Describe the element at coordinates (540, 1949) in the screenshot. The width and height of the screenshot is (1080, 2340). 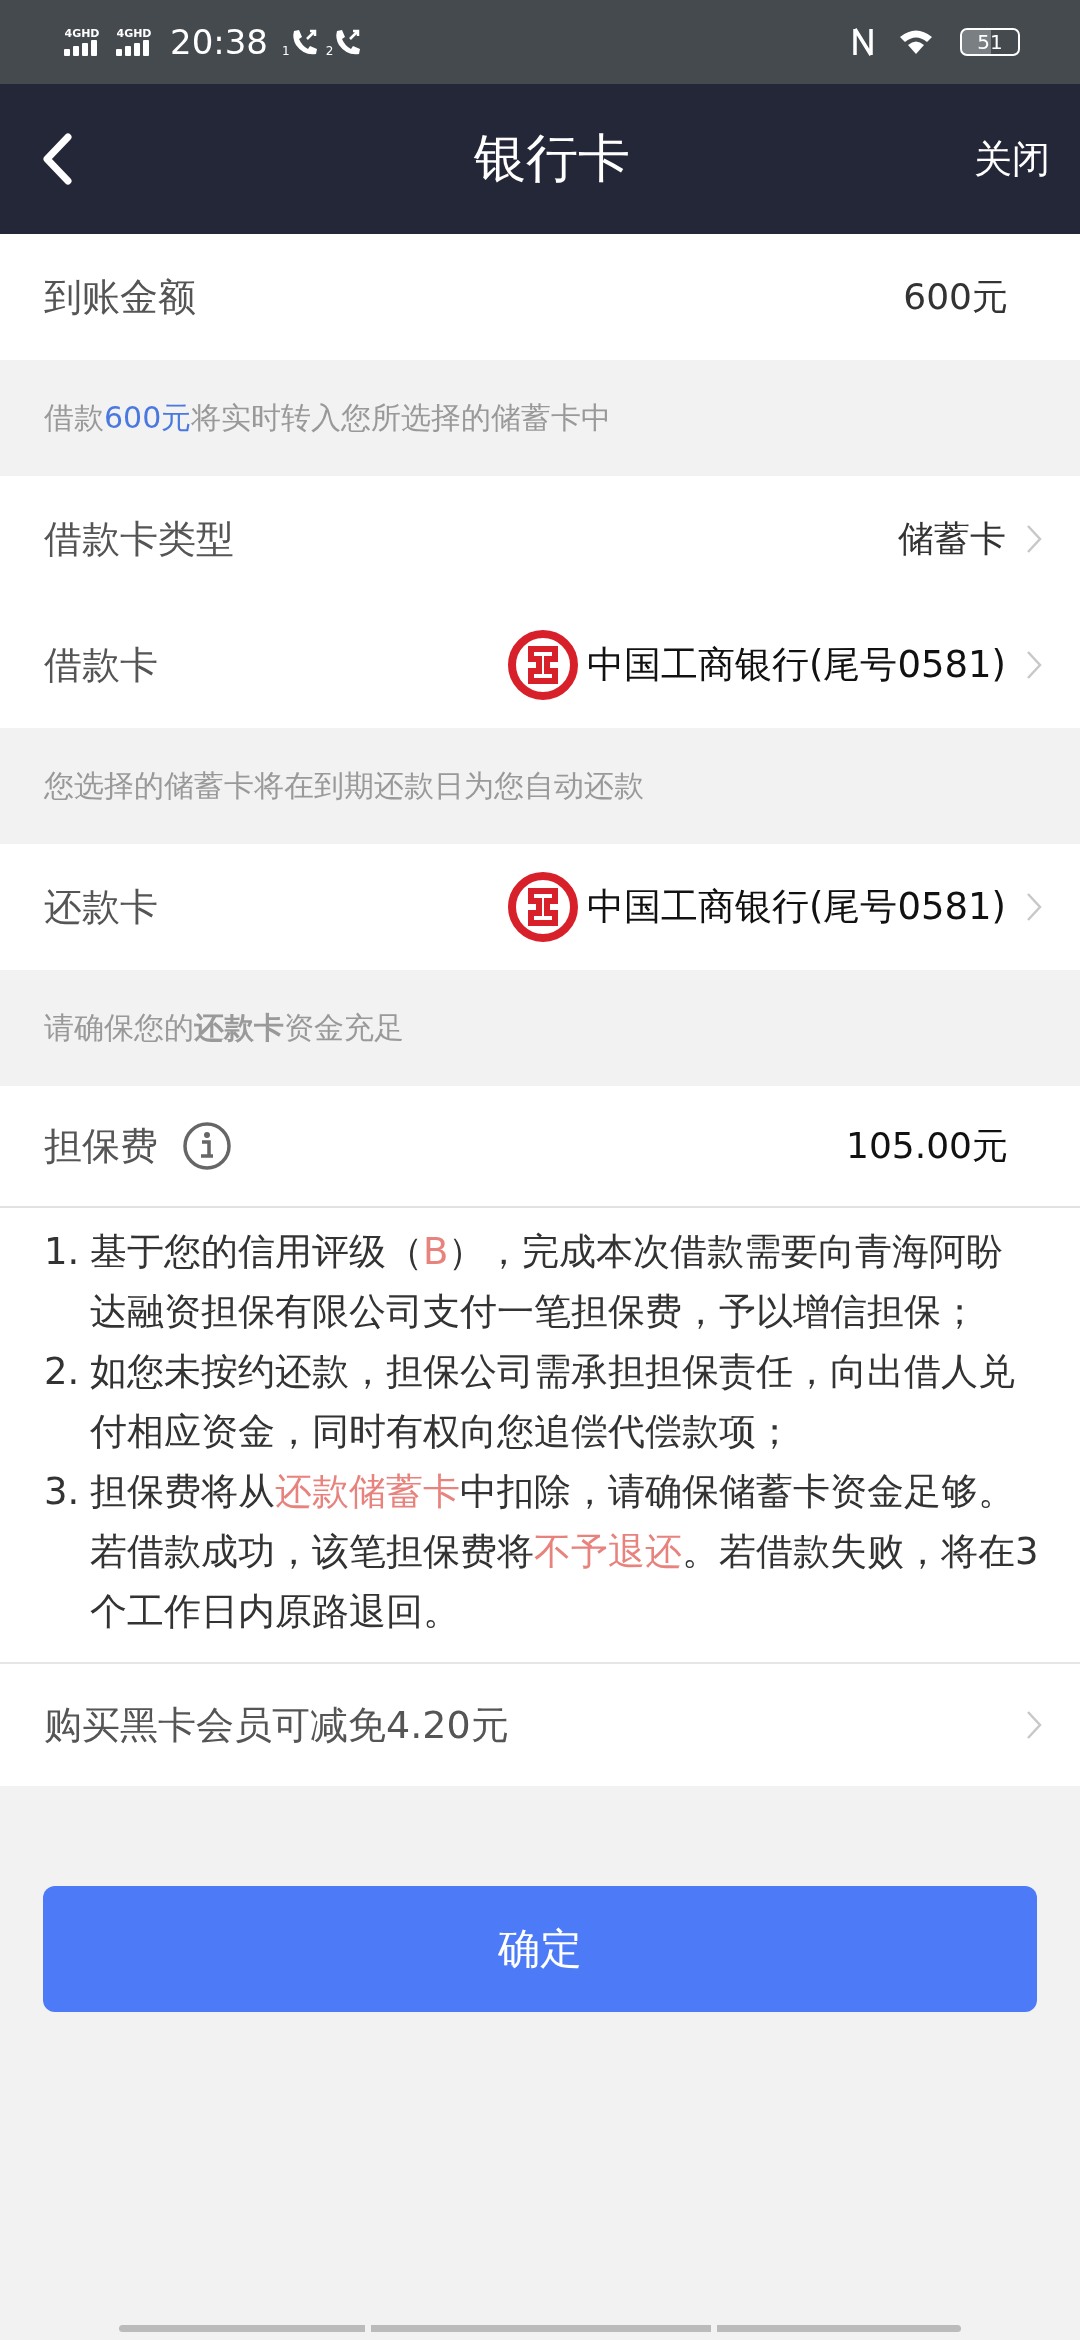
I see `confirm-button: 确定` at that location.